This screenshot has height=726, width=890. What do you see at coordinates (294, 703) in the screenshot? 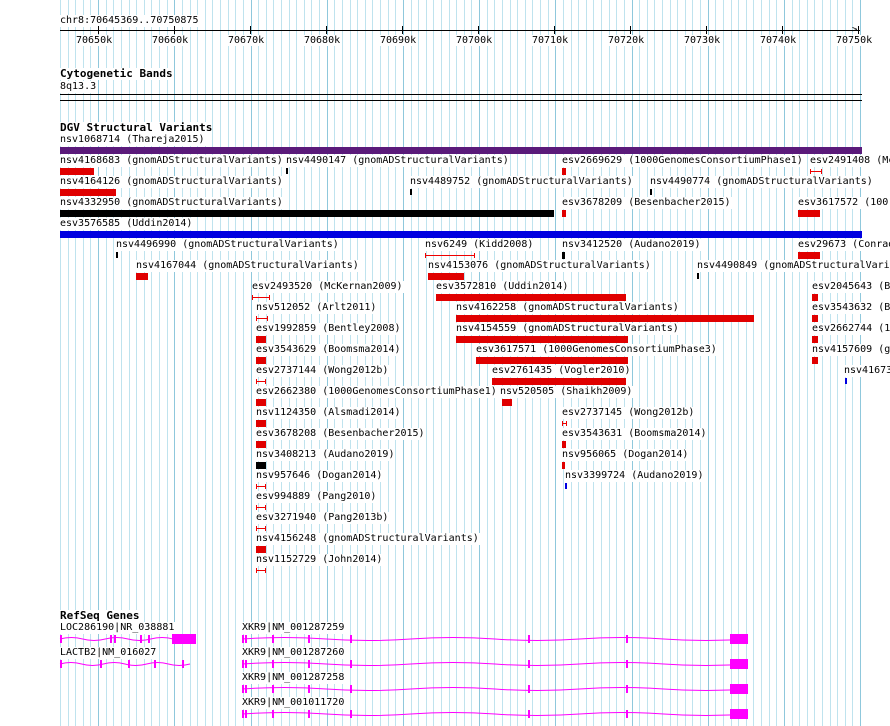
I see `gene-label: XKR9|NM_001011720` at bounding box center [294, 703].